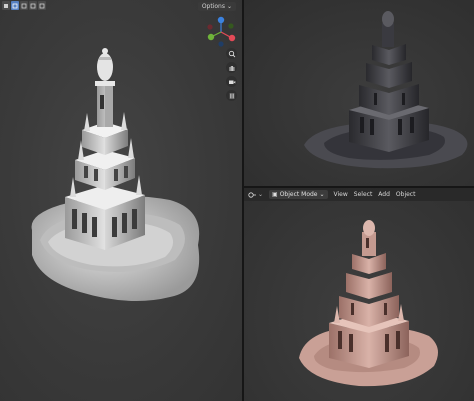  Describe the element at coordinates (231, 67) in the screenshot. I see `pan-hand-icon` at that location.